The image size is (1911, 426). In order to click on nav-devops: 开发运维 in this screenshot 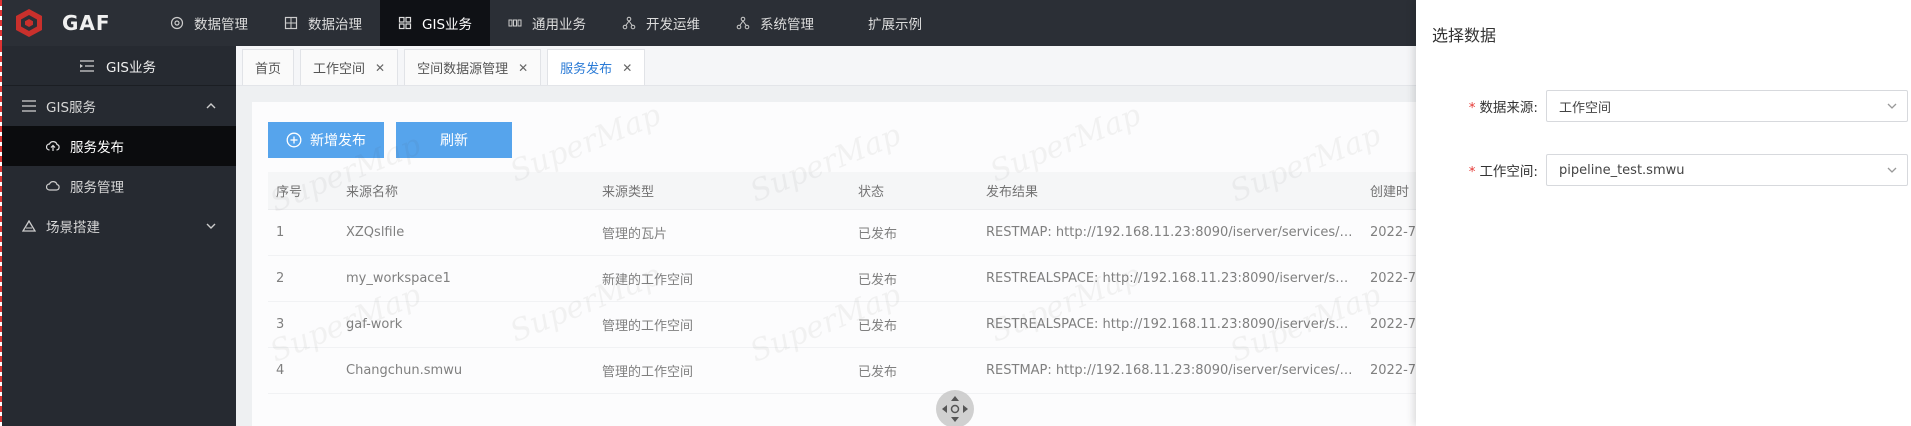, I will do `click(661, 23)`.